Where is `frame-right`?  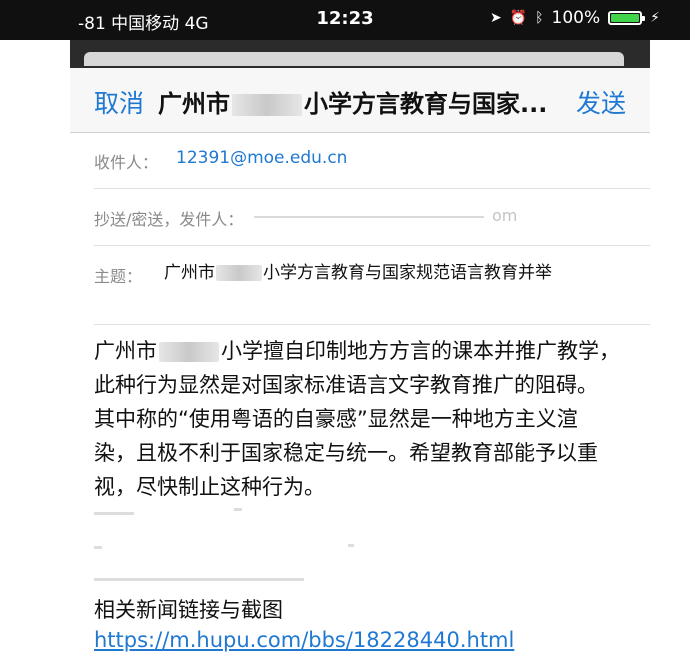 frame-right is located at coordinates (670, 348).